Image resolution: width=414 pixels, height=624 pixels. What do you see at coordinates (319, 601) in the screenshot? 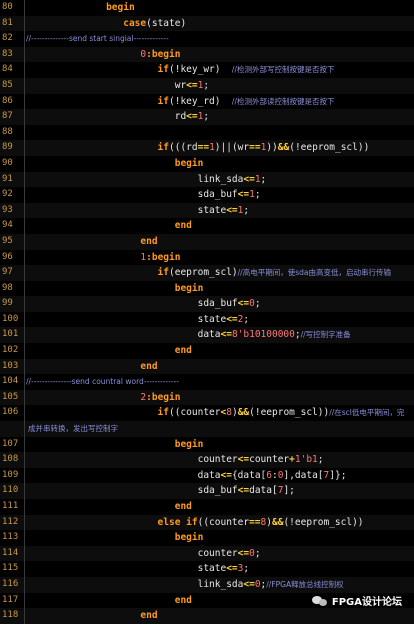
I see `wechat-icon` at bounding box center [319, 601].